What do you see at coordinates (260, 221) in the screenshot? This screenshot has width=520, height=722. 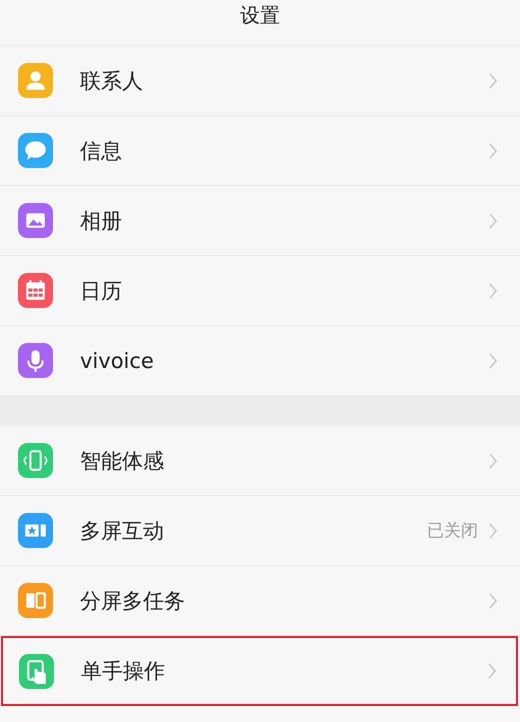 I see `settings-item: 相册` at bounding box center [260, 221].